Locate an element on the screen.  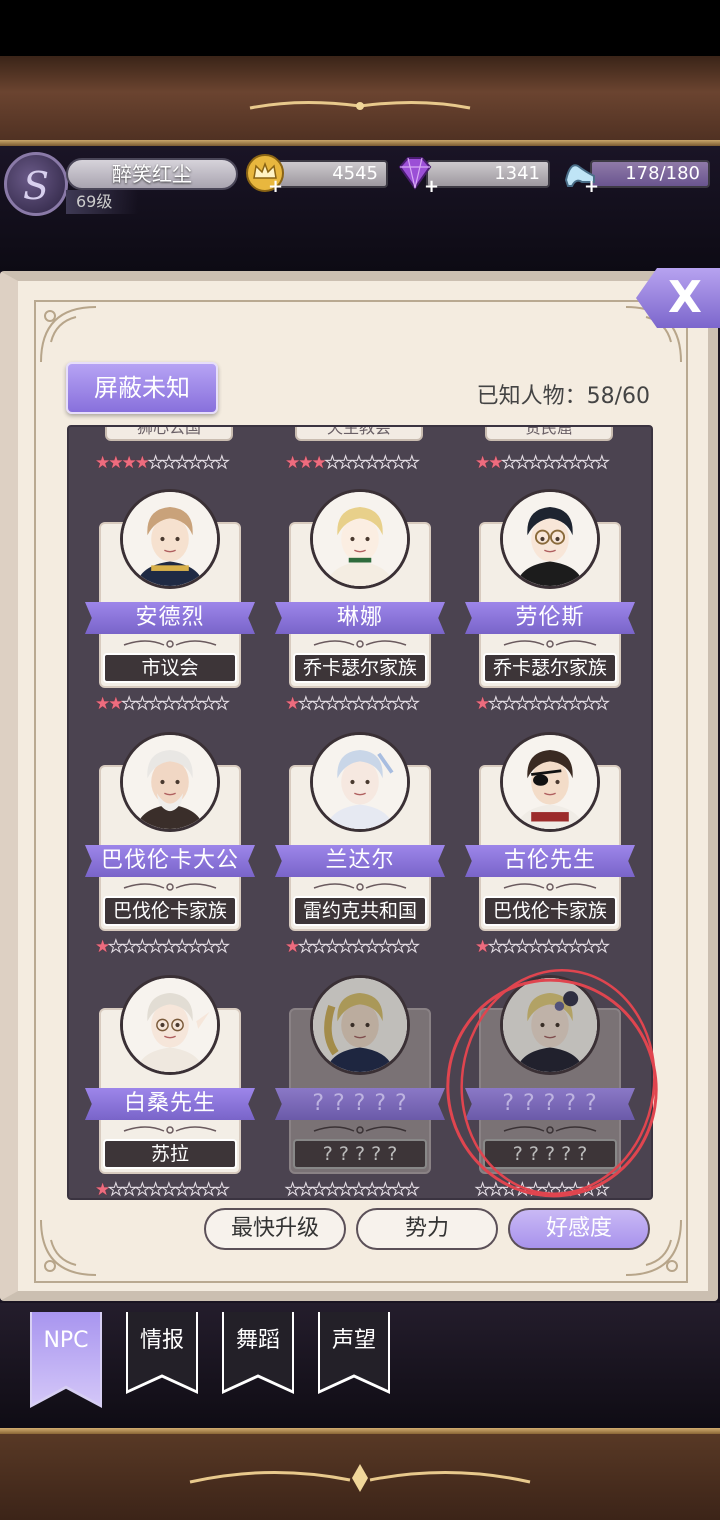
eyepatch-man-portrait-icon is located at coordinates (550, 782).